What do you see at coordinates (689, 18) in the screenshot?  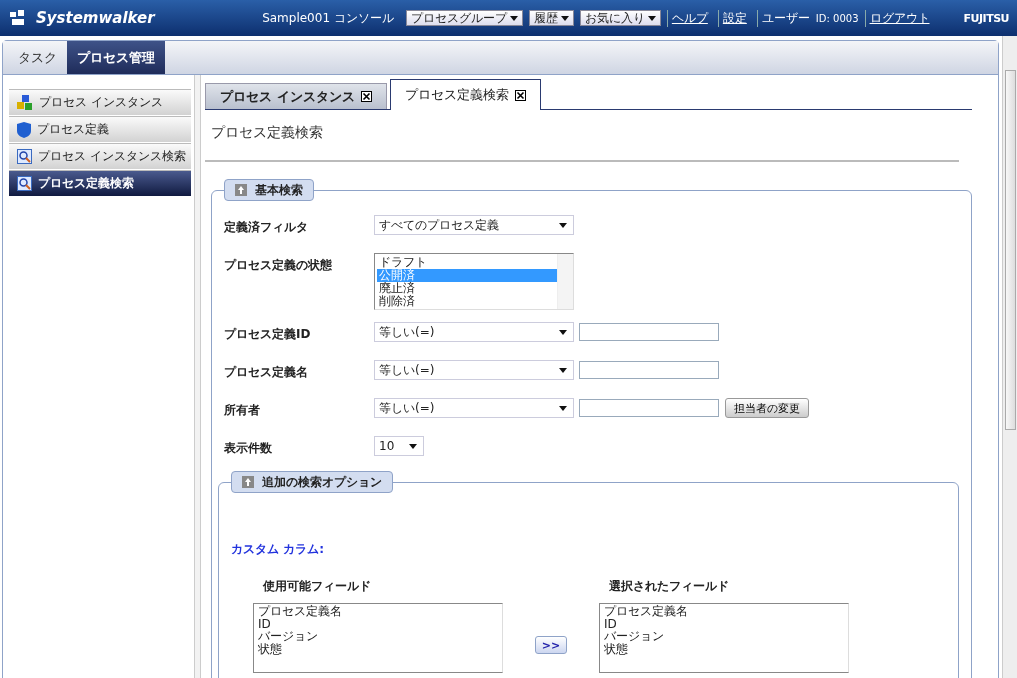 I see `header-link: ヘルプ` at bounding box center [689, 18].